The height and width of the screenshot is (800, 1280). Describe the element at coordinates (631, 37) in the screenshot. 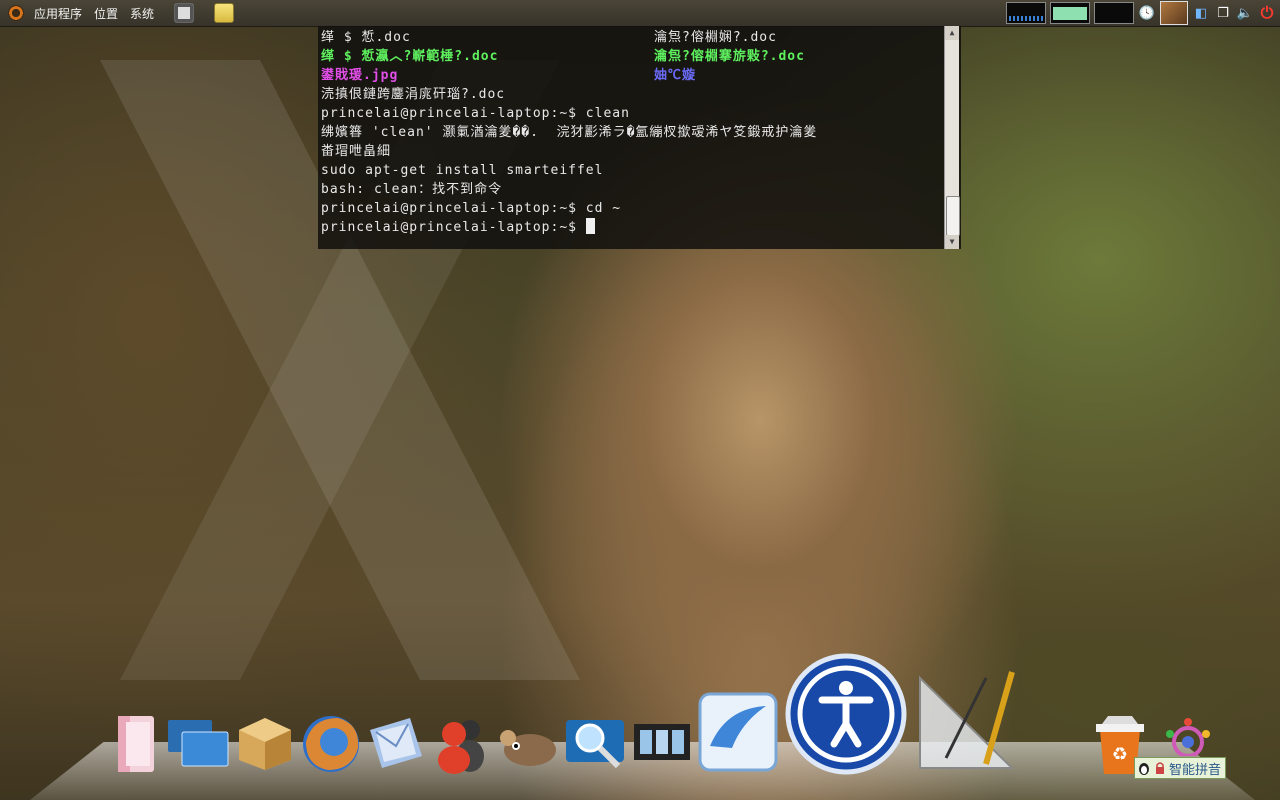

I see `terminal-line: 缂 $ 惁.doc 瀹炰?傛棩娴?.doc` at that location.